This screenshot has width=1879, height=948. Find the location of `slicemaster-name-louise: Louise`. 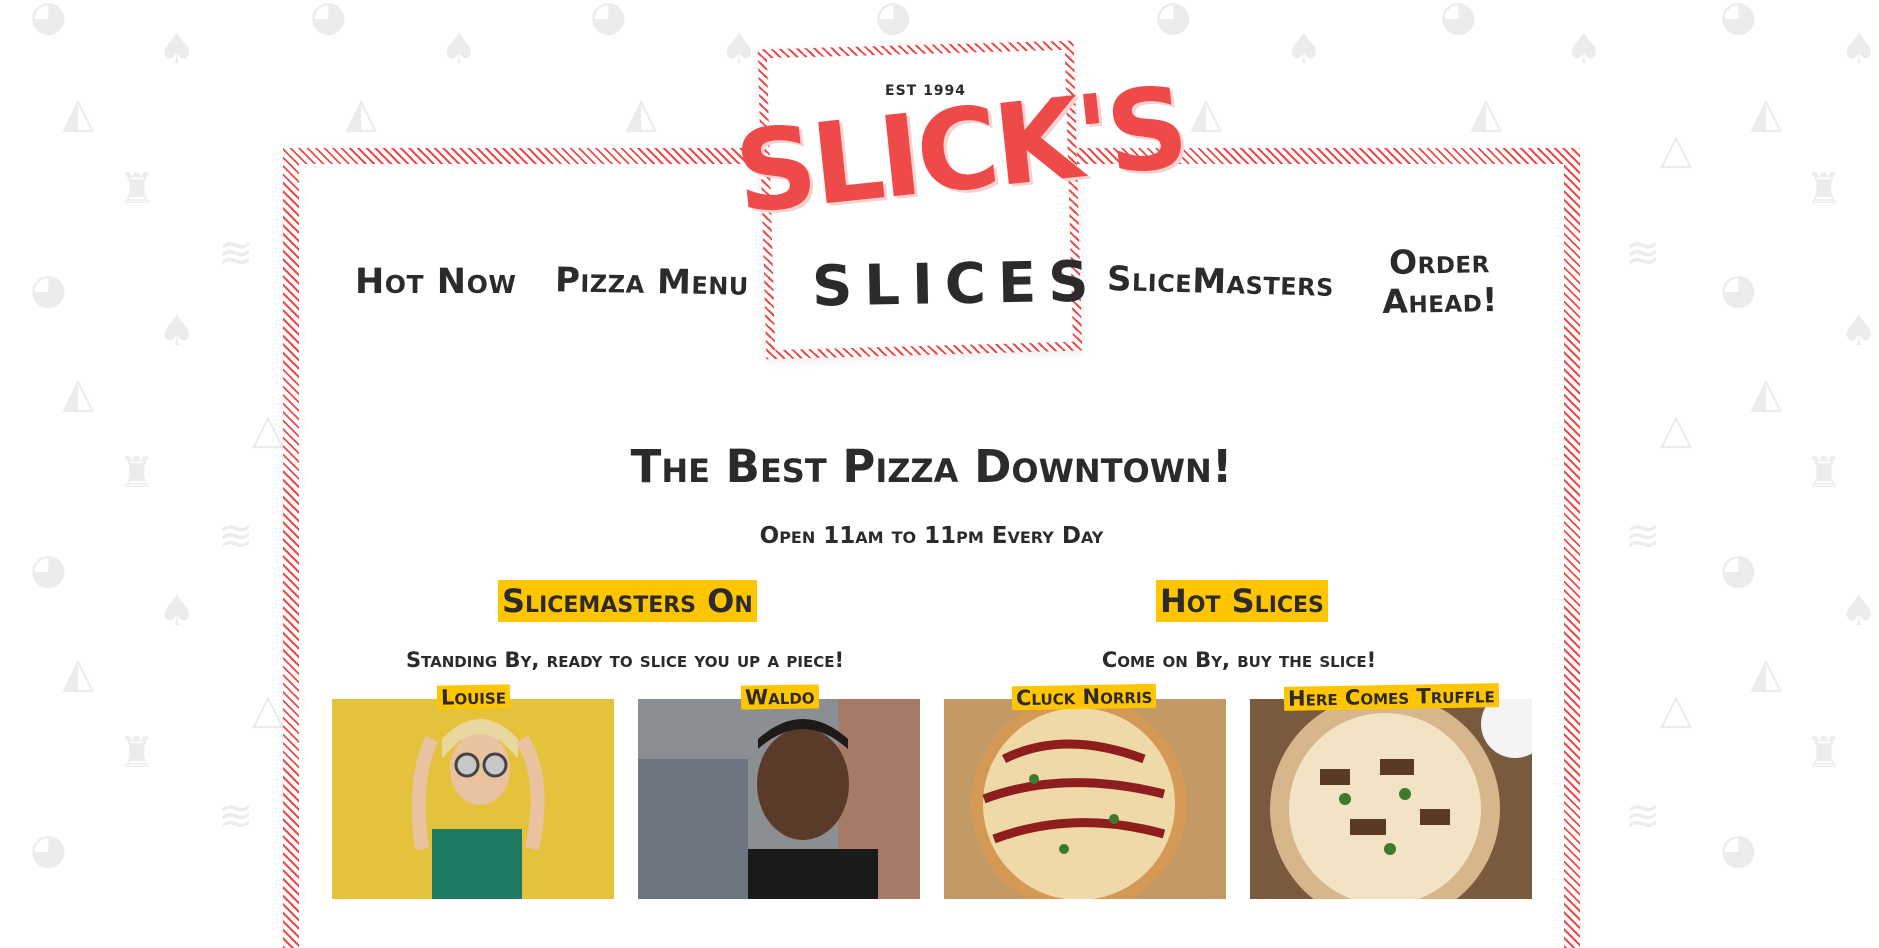

slicemaster-name-louise: Louise is located at coordinates (473, 697).